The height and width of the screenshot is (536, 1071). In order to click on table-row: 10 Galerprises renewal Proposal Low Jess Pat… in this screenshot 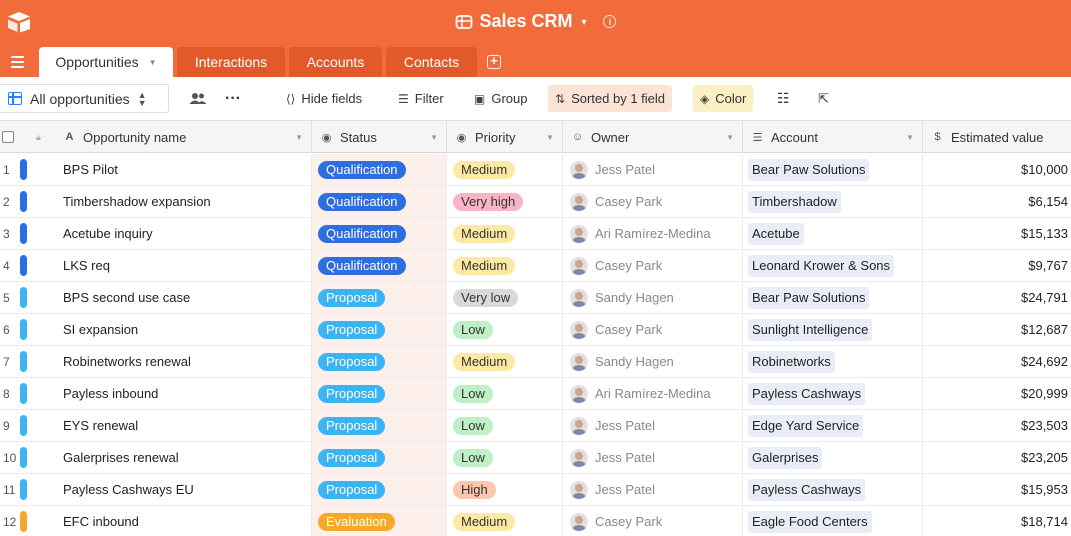, I will do `click(535, 458)`.